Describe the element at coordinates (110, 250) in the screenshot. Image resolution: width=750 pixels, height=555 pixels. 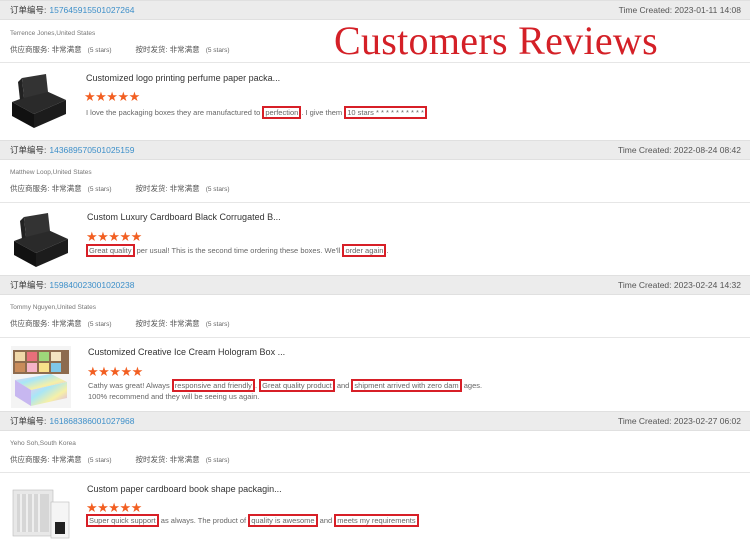
I see `review-highlight: Great quality` at that location.